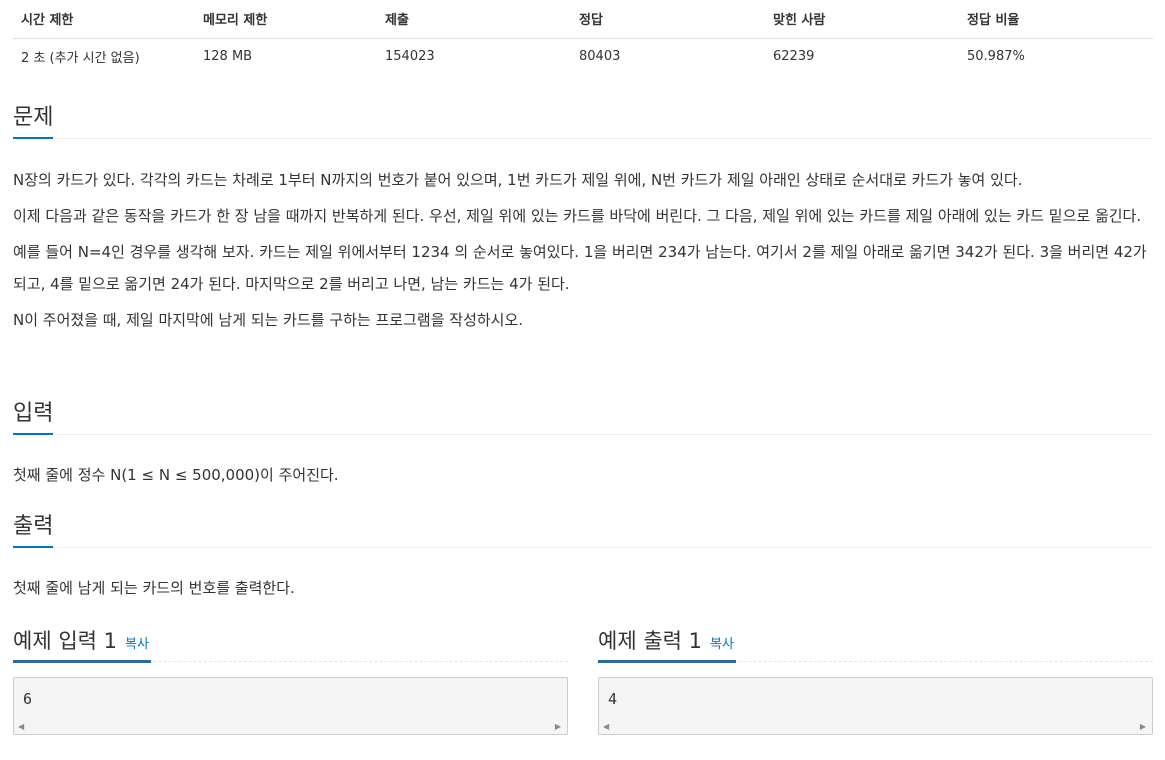 The width and height of the screenshot is (1165, 760). I want to click on output-section: 출력 첫째 줄에 남게 되는 카드의 번호를 출력한다., so click(583, 558).